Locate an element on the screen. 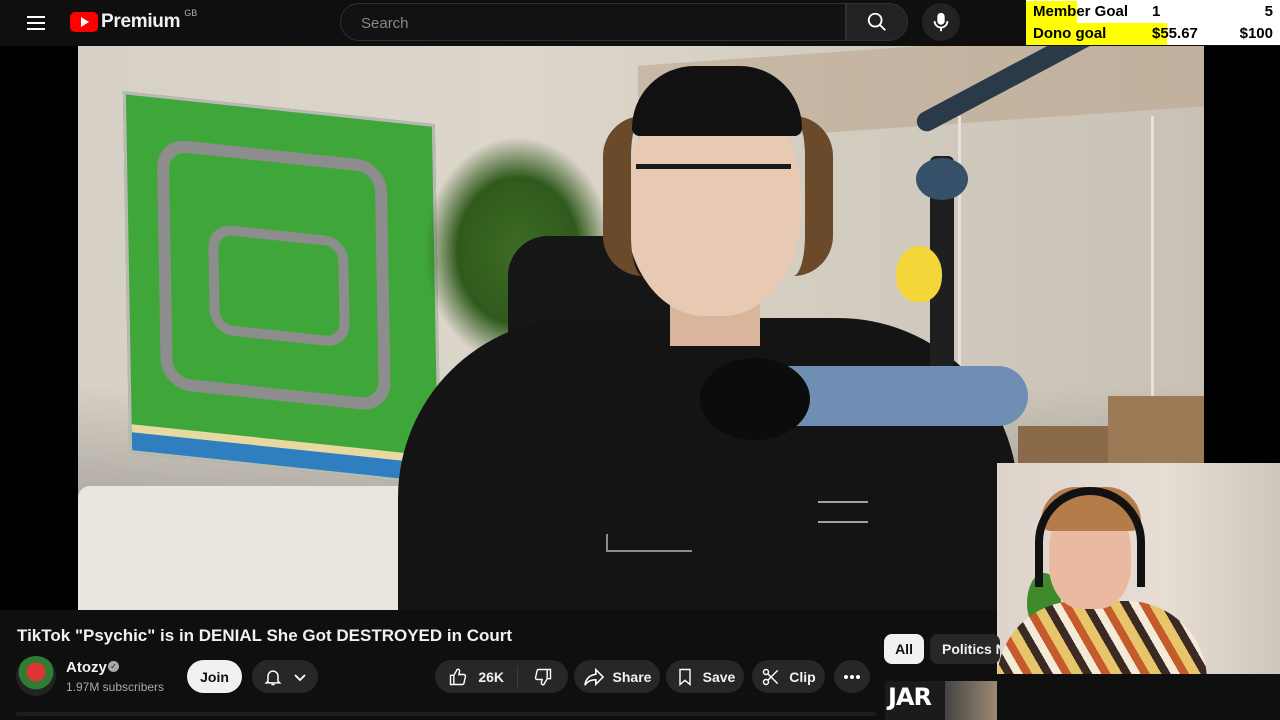  webcam-headset is located at coordinates (1090, 537).